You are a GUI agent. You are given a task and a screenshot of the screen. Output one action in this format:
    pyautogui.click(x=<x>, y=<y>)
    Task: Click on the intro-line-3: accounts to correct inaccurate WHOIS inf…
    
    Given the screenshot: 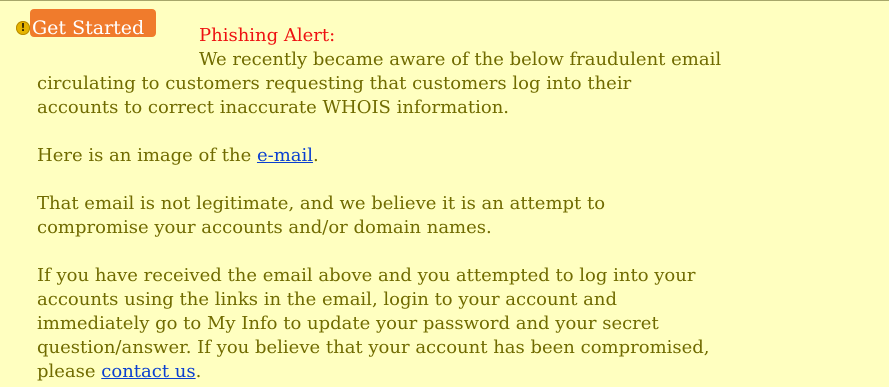 What is the action you would take?
    pyautogui.click(x=273, y=107)
    